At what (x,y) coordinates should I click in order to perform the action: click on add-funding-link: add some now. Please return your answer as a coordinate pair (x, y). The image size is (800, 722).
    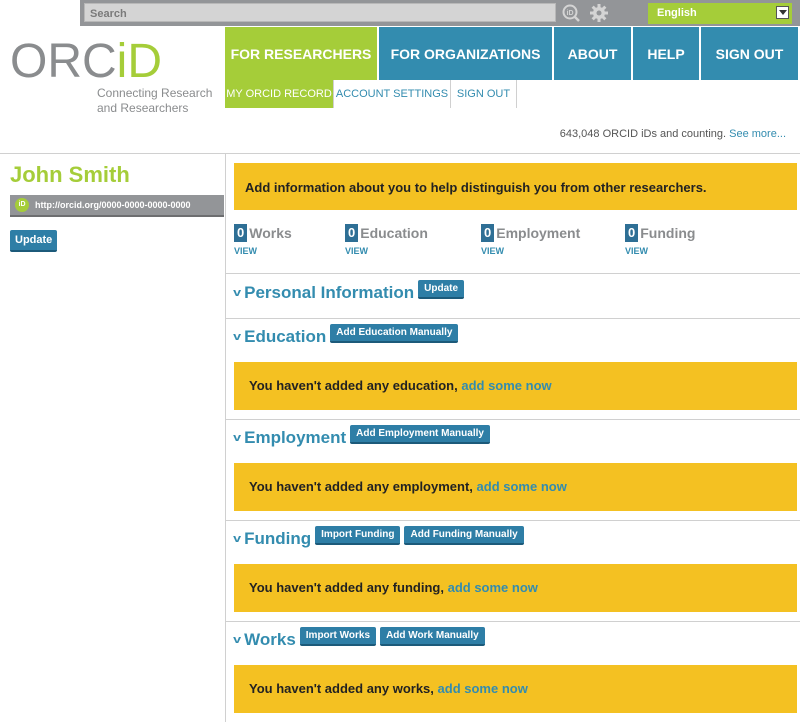
    Looking at the image, I should click on (493, 587).